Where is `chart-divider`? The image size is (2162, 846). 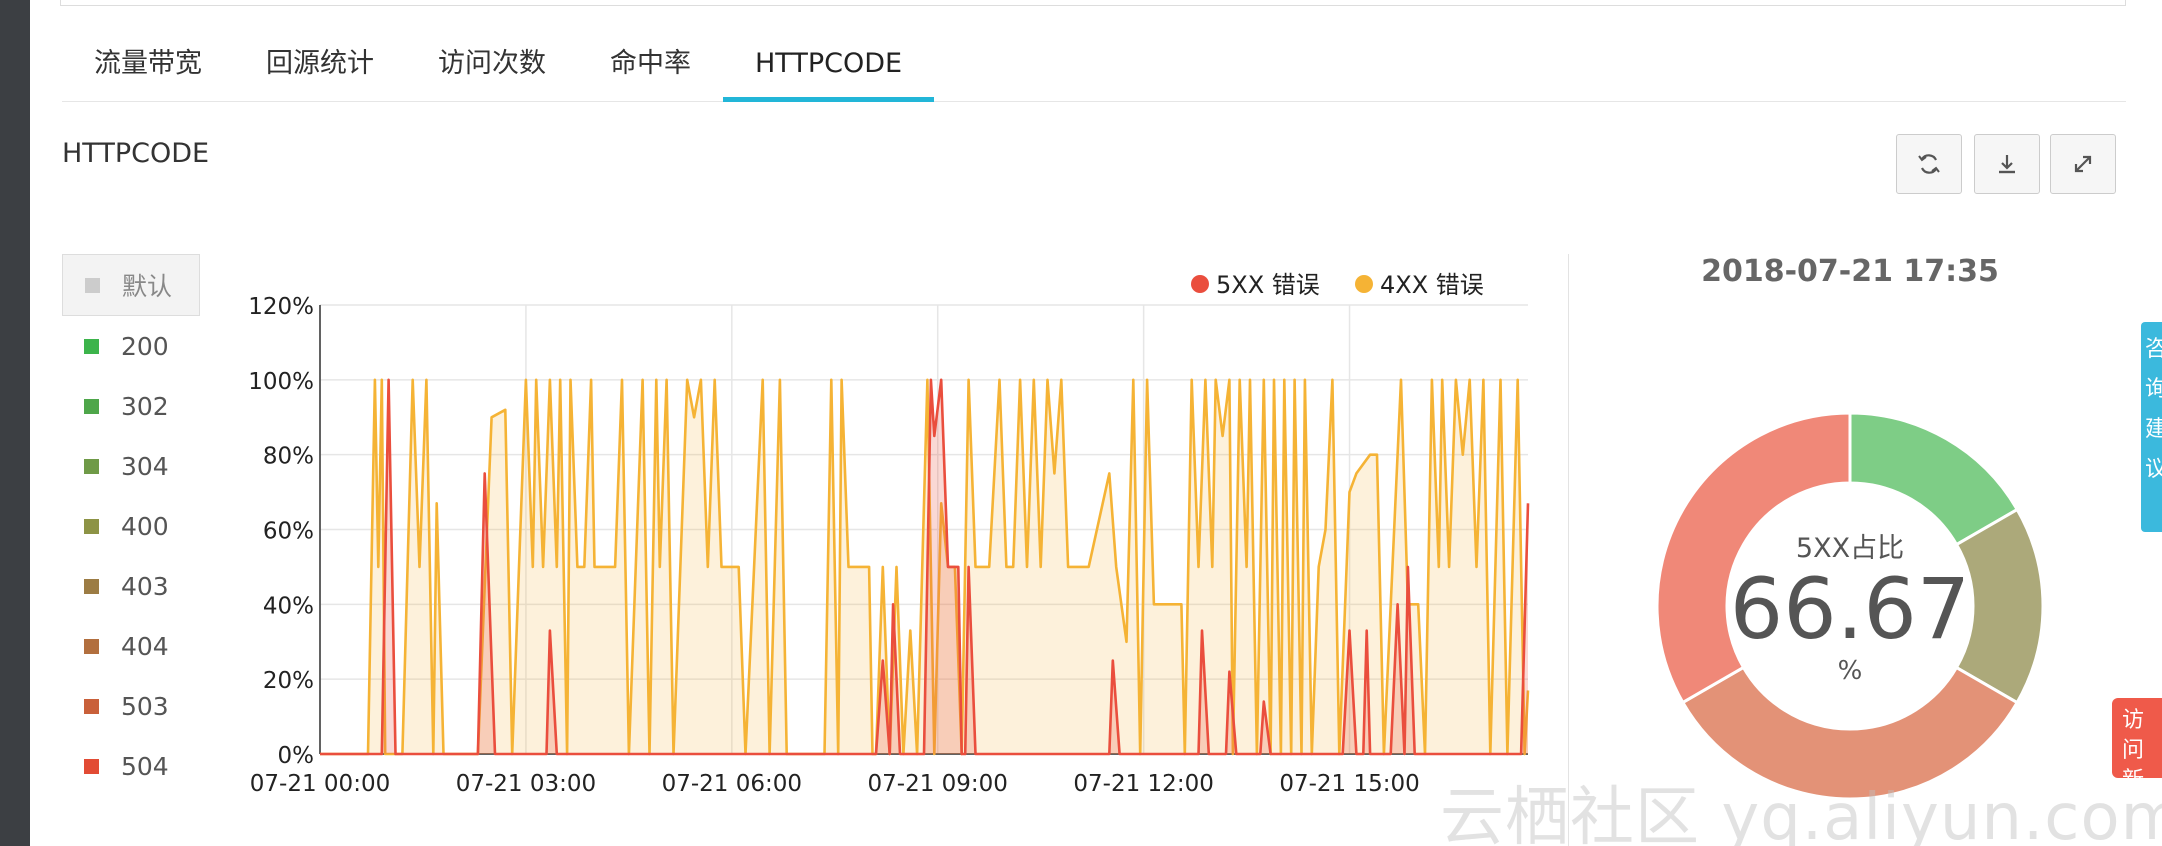 chart-divider is located at coordinates (1568, 550).